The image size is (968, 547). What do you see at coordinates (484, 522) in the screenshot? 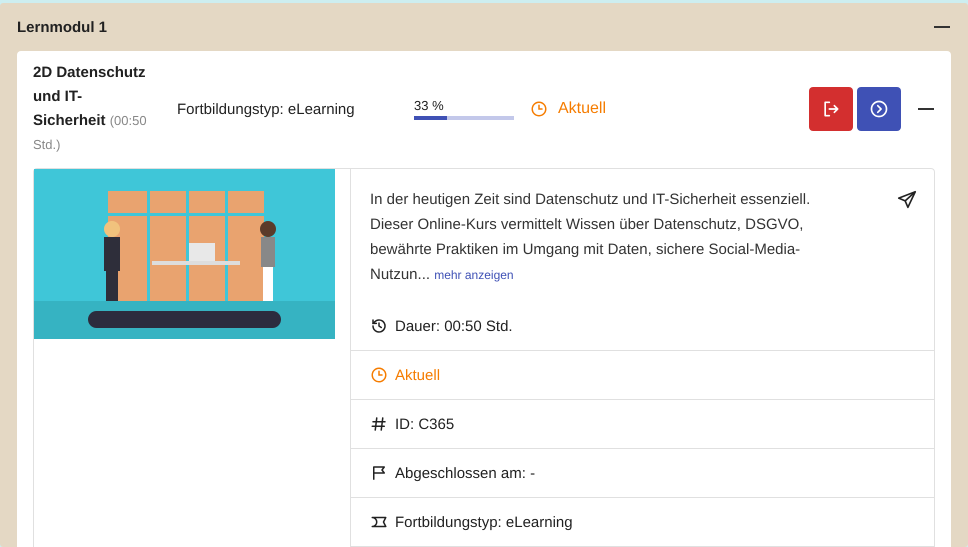
I see `detail-text: Fortbildungstyp: eLearning` at bounding box center [484, 522].